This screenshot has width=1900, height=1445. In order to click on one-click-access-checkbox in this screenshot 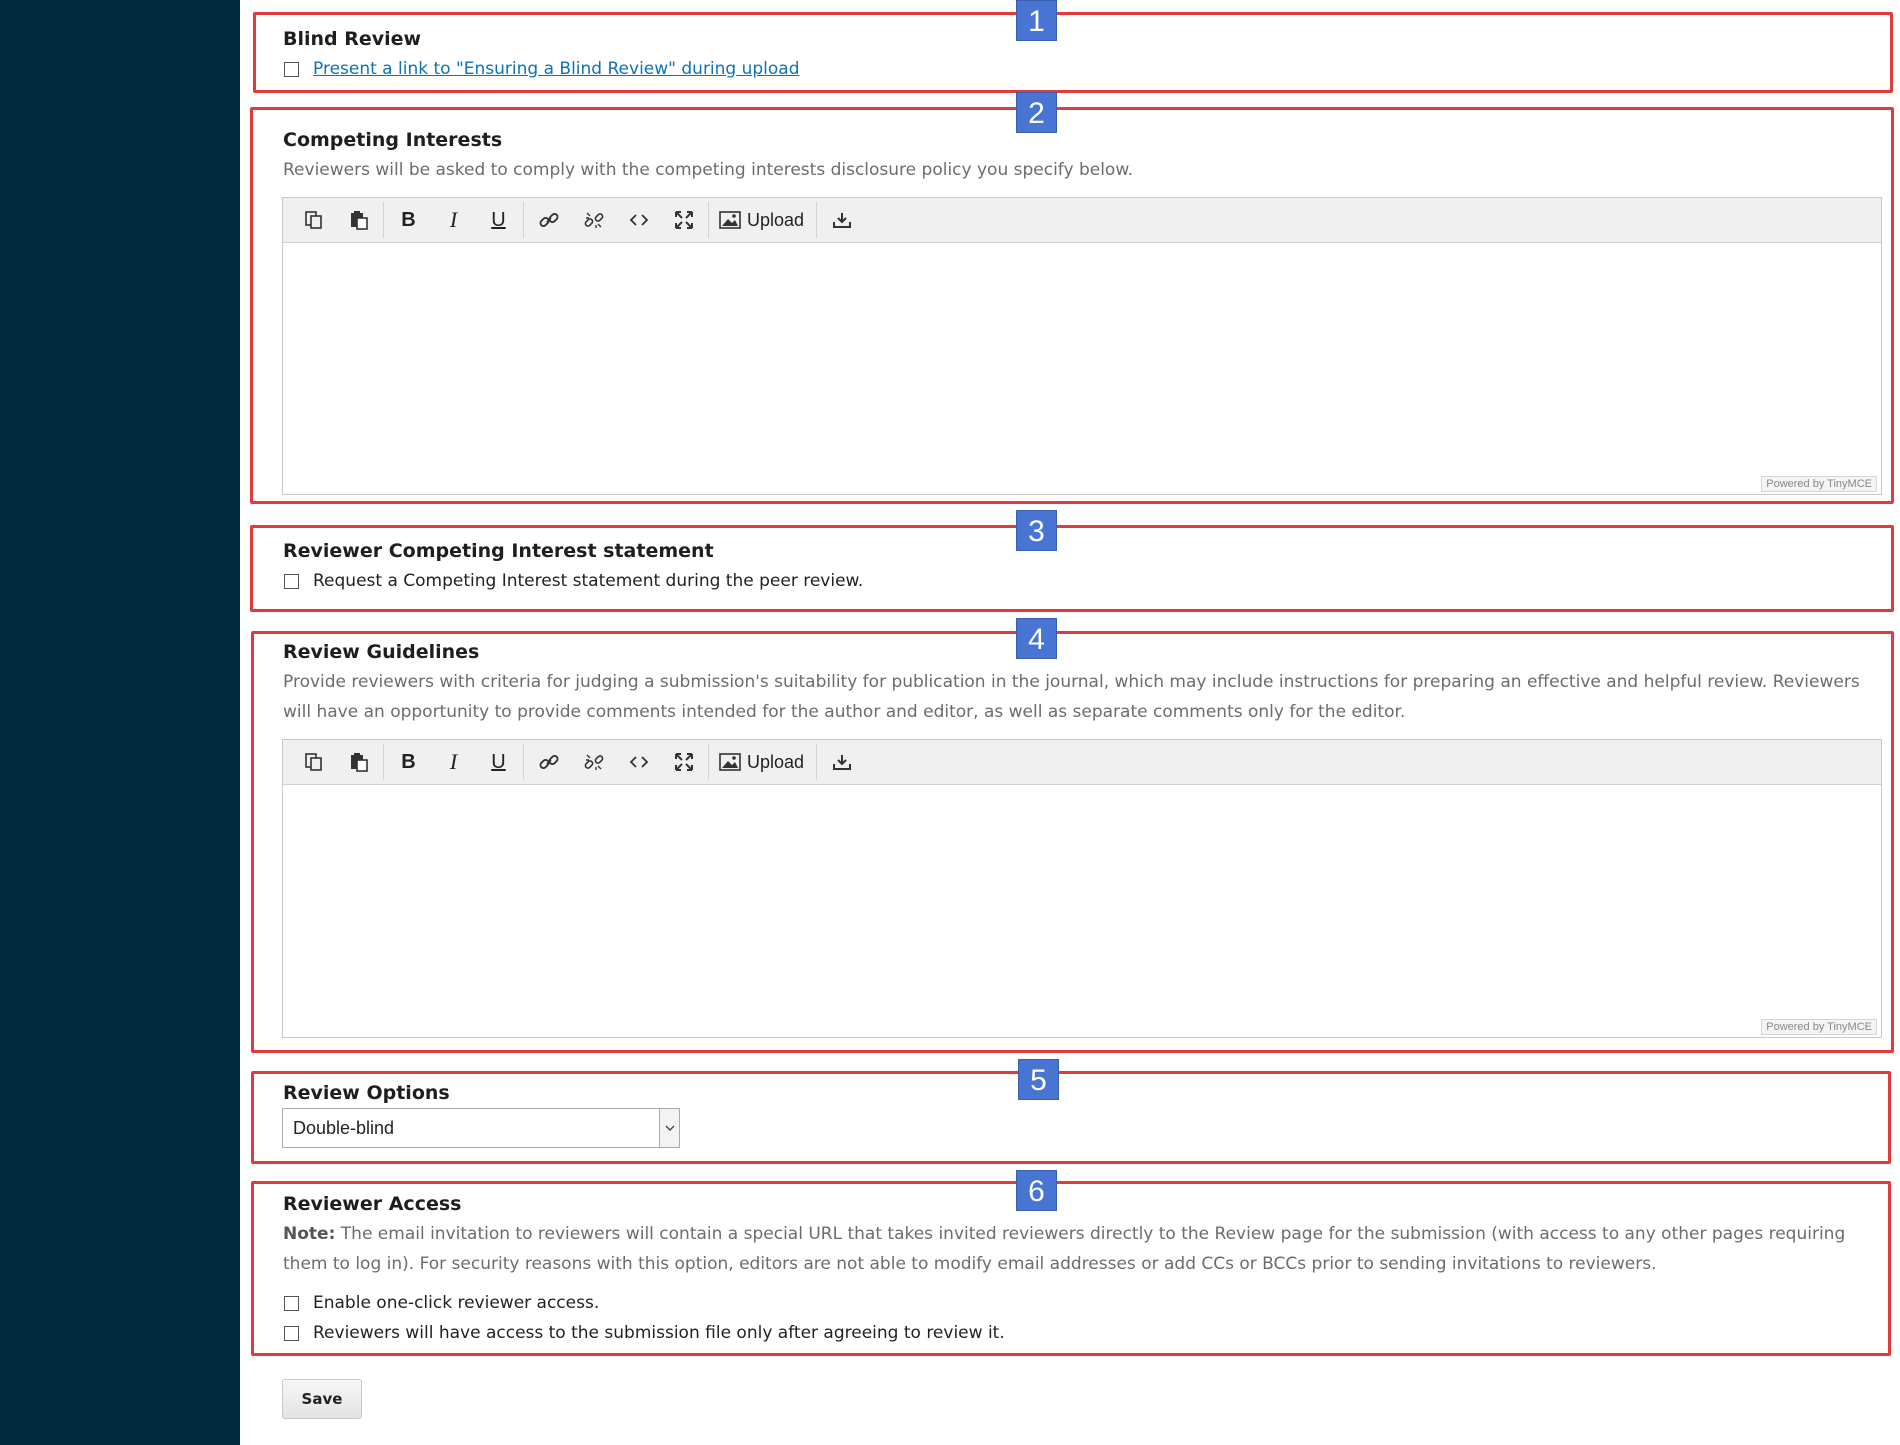, I will do `click(291, 1303)`.